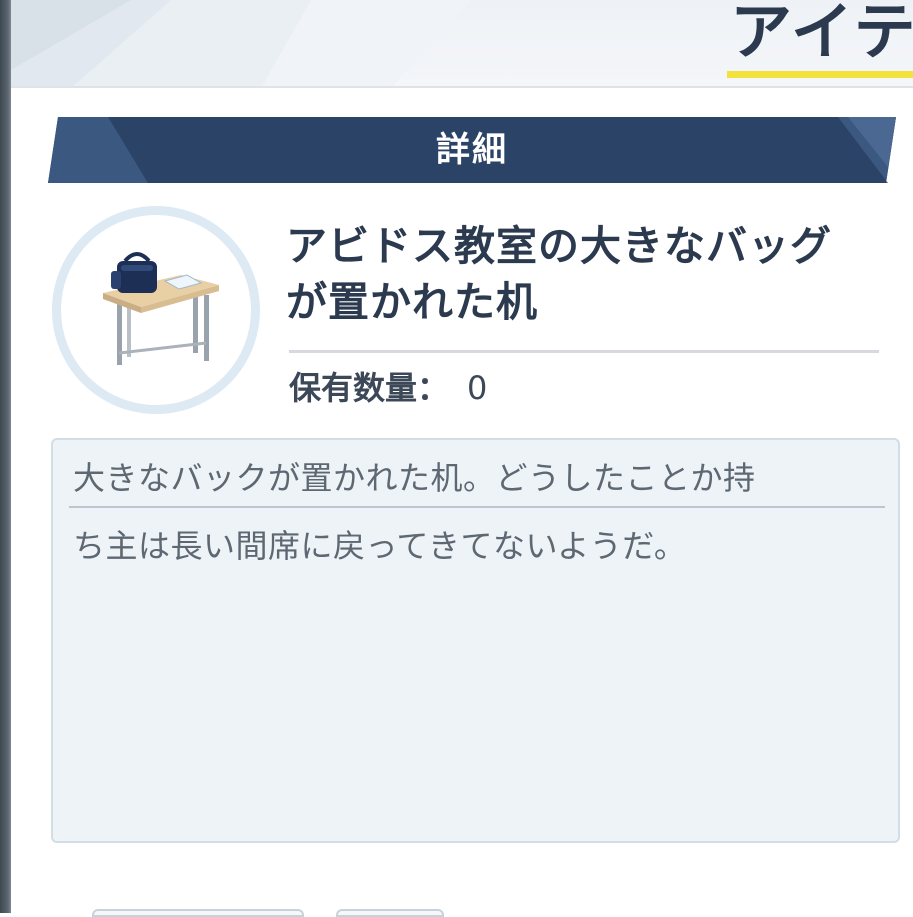 The image size is (913, 917). I want to click on section-title: 詳細, so click(472, 150).